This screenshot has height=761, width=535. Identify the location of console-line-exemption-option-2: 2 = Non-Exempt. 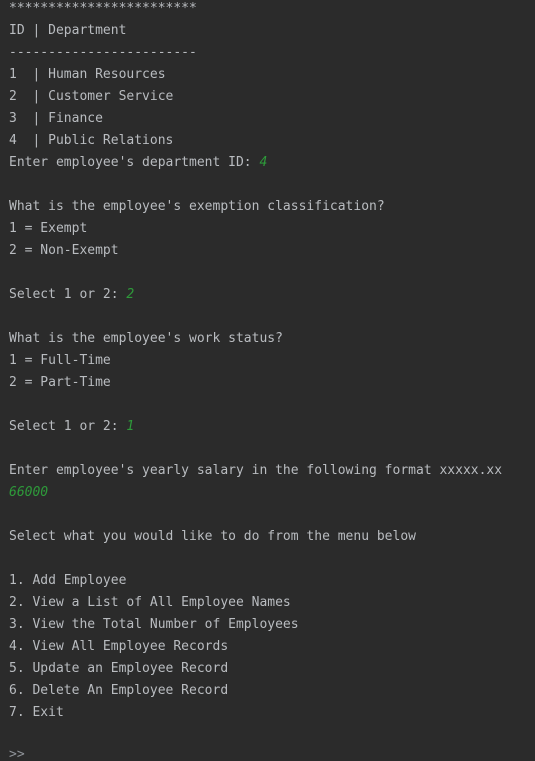
(64, 250).